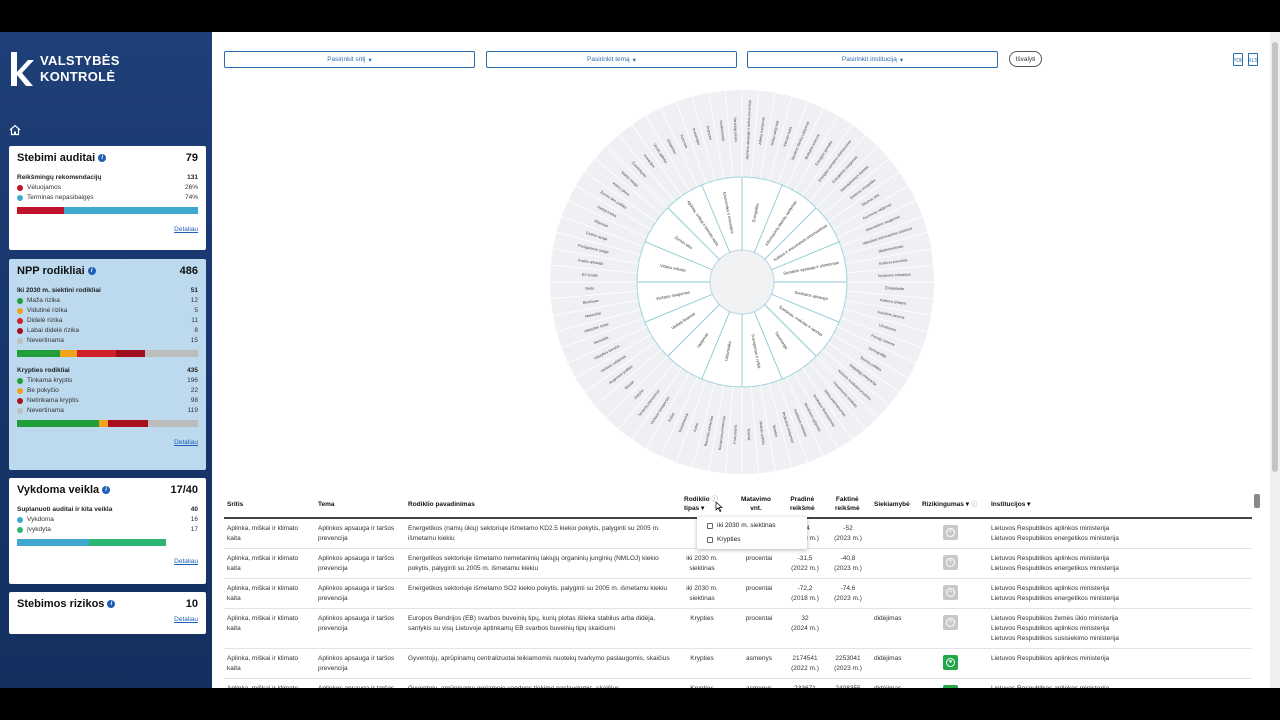 The image size is (1280, 720). What do you see at coordinates (235, 504) in the screenshot?
I see `col-header-area: Sritis` at bounding box center [235, 504].